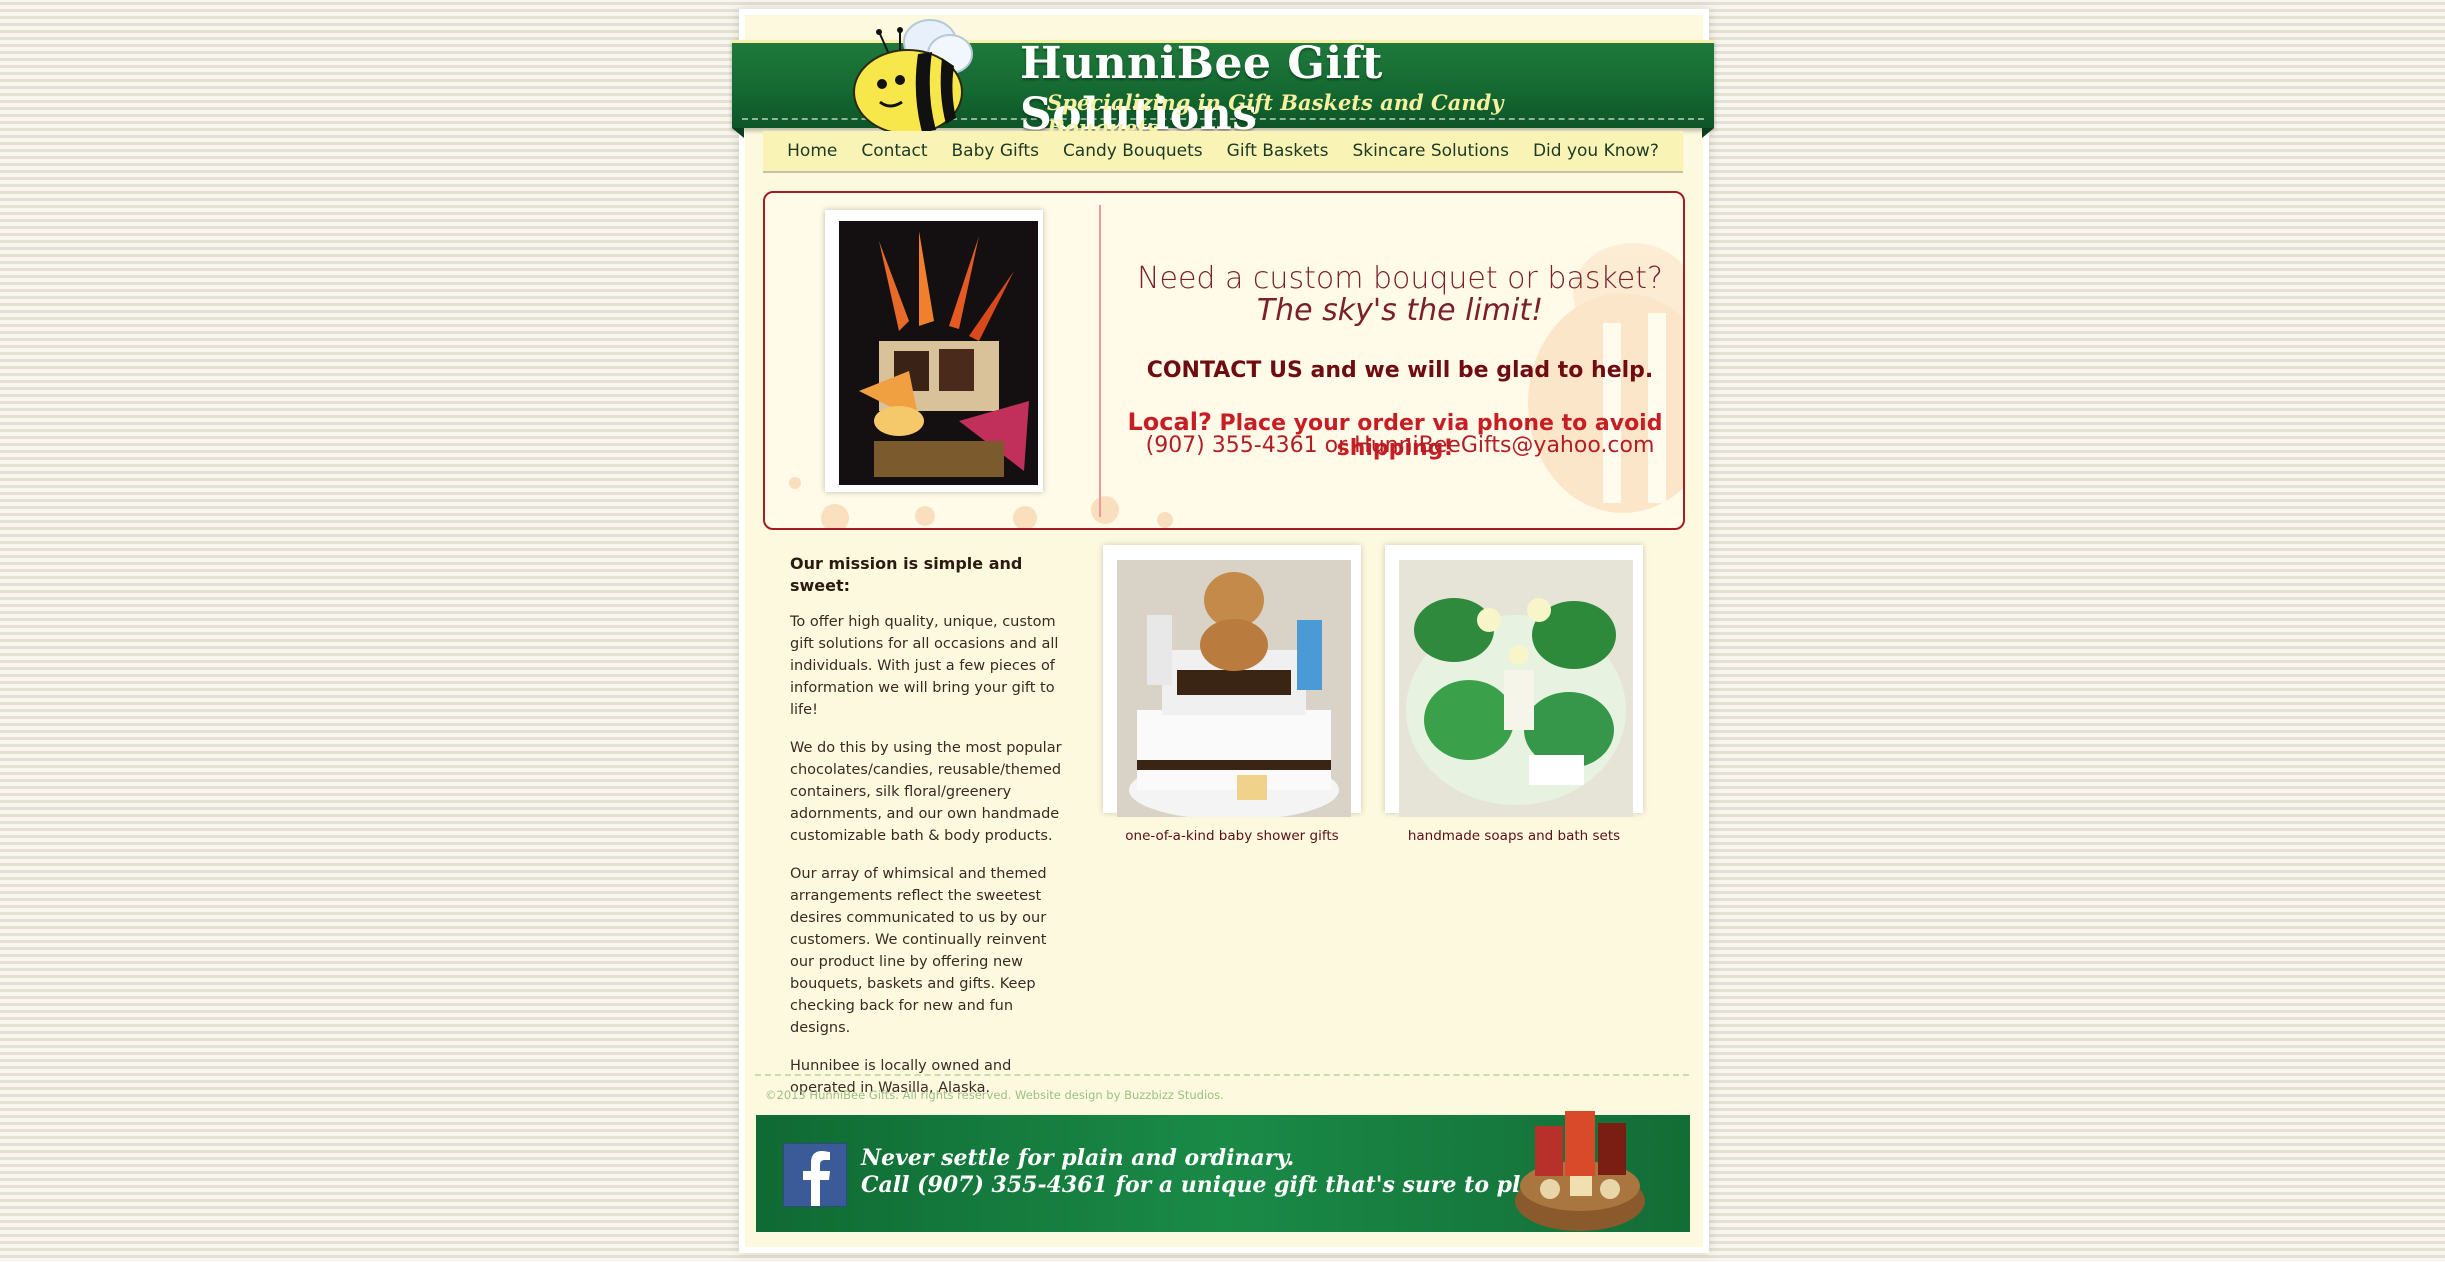 The image size is (2445, 1262). What do you see at coordinates (1400, 278) in the screenshot?
I see `hero-headline: Need a custom bouquet or basket?` at bounding box center [1400, 278].